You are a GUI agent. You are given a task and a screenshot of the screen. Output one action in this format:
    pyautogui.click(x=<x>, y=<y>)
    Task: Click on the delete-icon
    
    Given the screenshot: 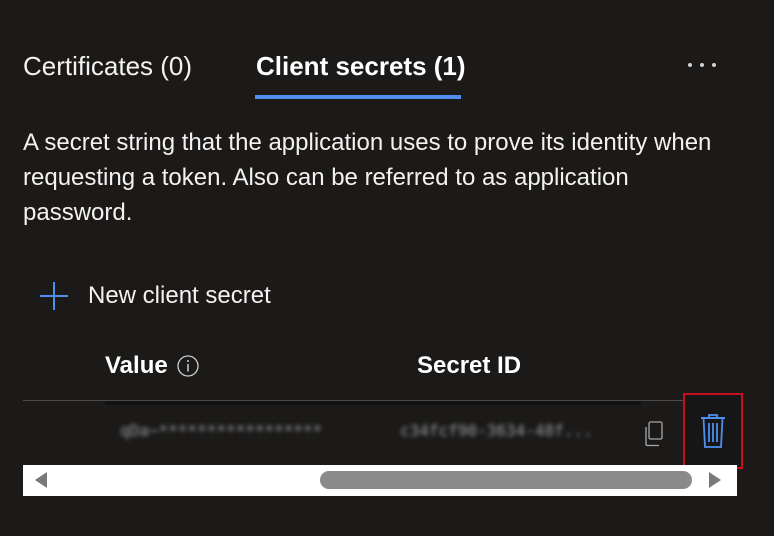 What is the action you would take?
    pyautogui.click(x=713, y=431)
    